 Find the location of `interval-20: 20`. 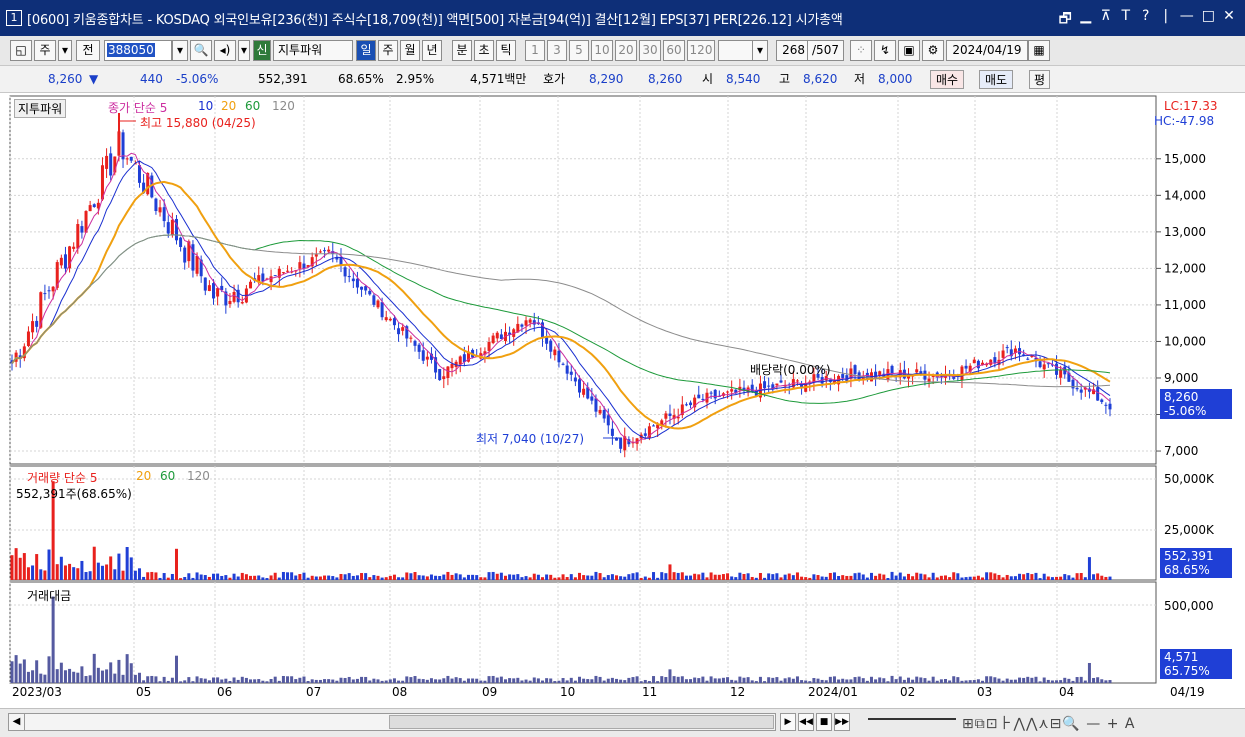

interval-20: 20 is located at coordinates (626, 50).